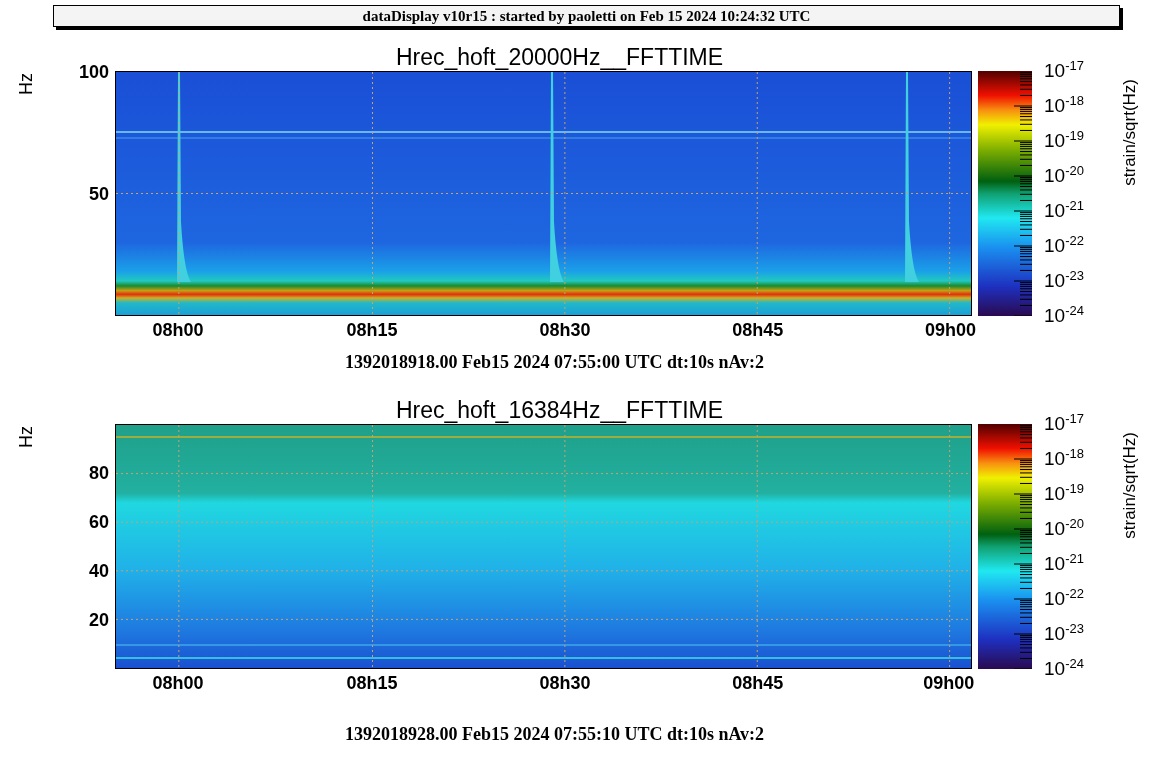 The width and height of the screenshot is (1149, 758). I want to click on axis-tick-label: 50, so click(98, 193).